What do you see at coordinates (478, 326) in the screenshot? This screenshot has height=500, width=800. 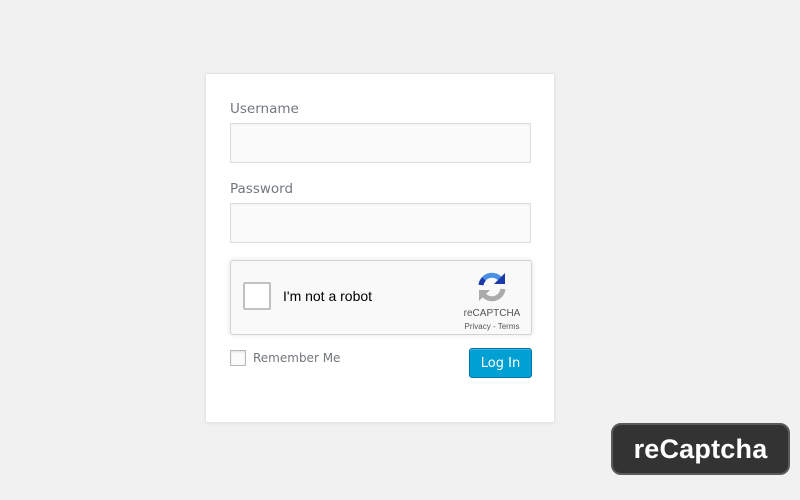 I see `recaptcha-privacy-link: Privacy` at bounding box center [478, 326].